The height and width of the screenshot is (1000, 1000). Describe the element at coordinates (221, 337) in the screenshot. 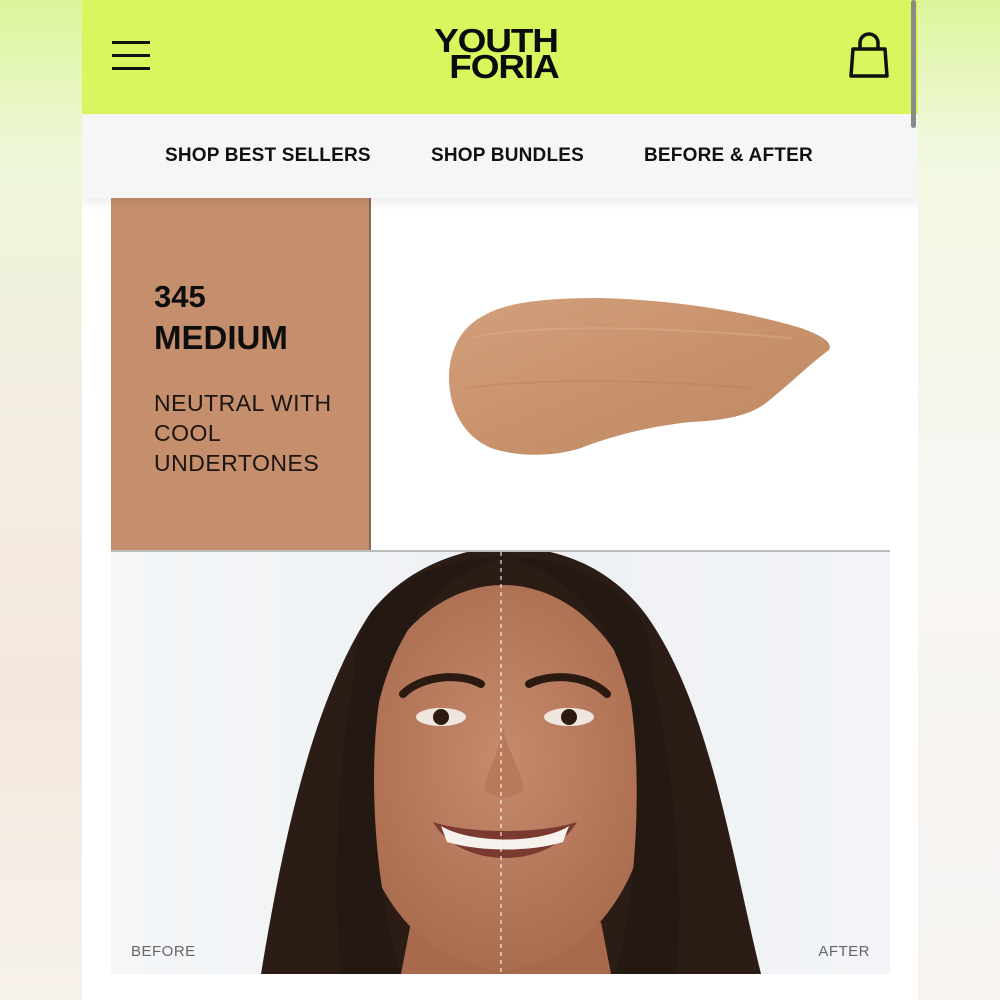

I see `shade-name: MEDIUM` at that location.